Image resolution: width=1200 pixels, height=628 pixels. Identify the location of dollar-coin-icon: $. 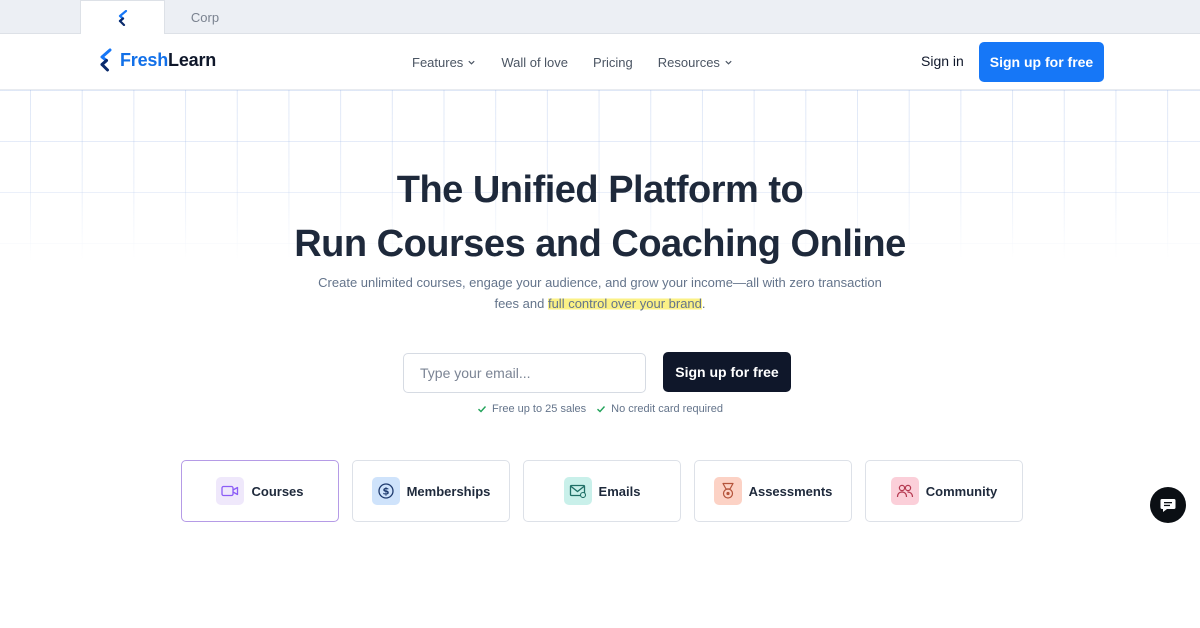
(385, 491).